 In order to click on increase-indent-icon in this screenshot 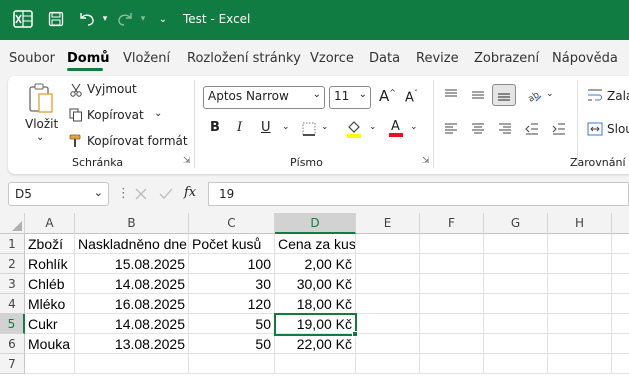, I will do `click(559, 129)`.